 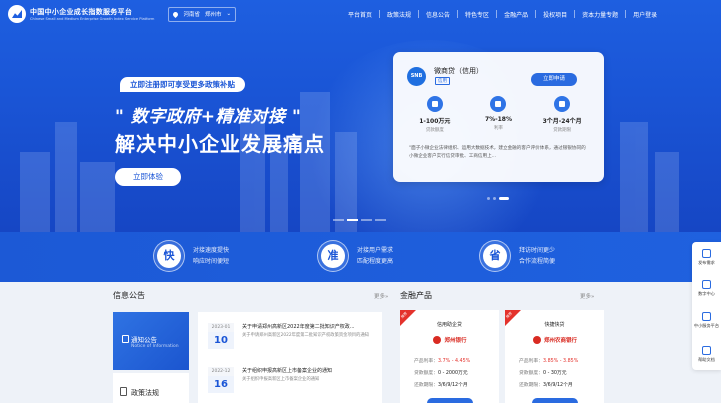 I want to click on publish-demand-icon, so click(x=706, y=253).